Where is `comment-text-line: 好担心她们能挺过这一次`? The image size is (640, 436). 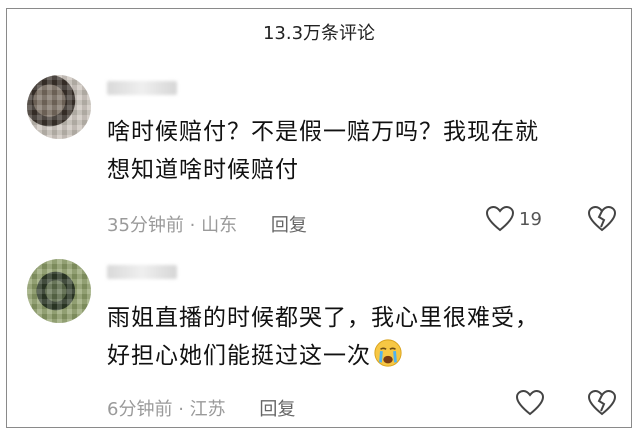 comment-text-line: 好担心她们能挺过这一次 is located at coordinates (362, 356).